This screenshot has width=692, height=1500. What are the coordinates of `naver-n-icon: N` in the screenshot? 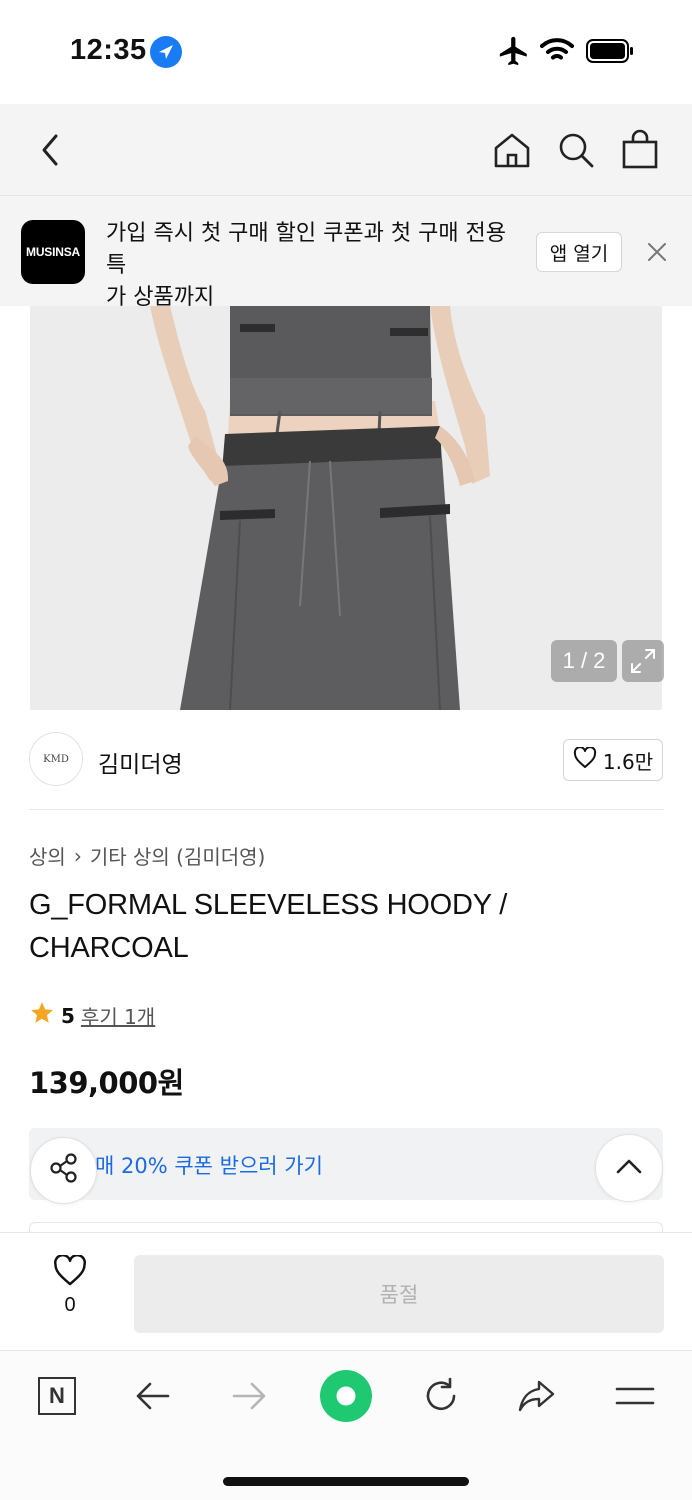 It's located at (57, 1396).